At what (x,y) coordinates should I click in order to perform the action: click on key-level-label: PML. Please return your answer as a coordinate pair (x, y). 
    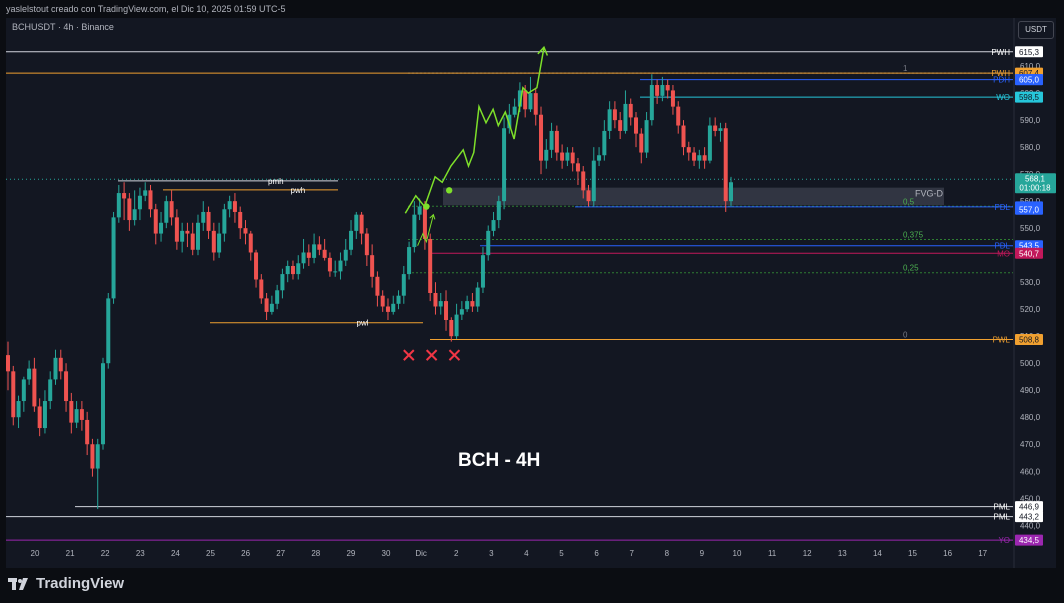
    Looking at the image, I should click on (1002, 517).